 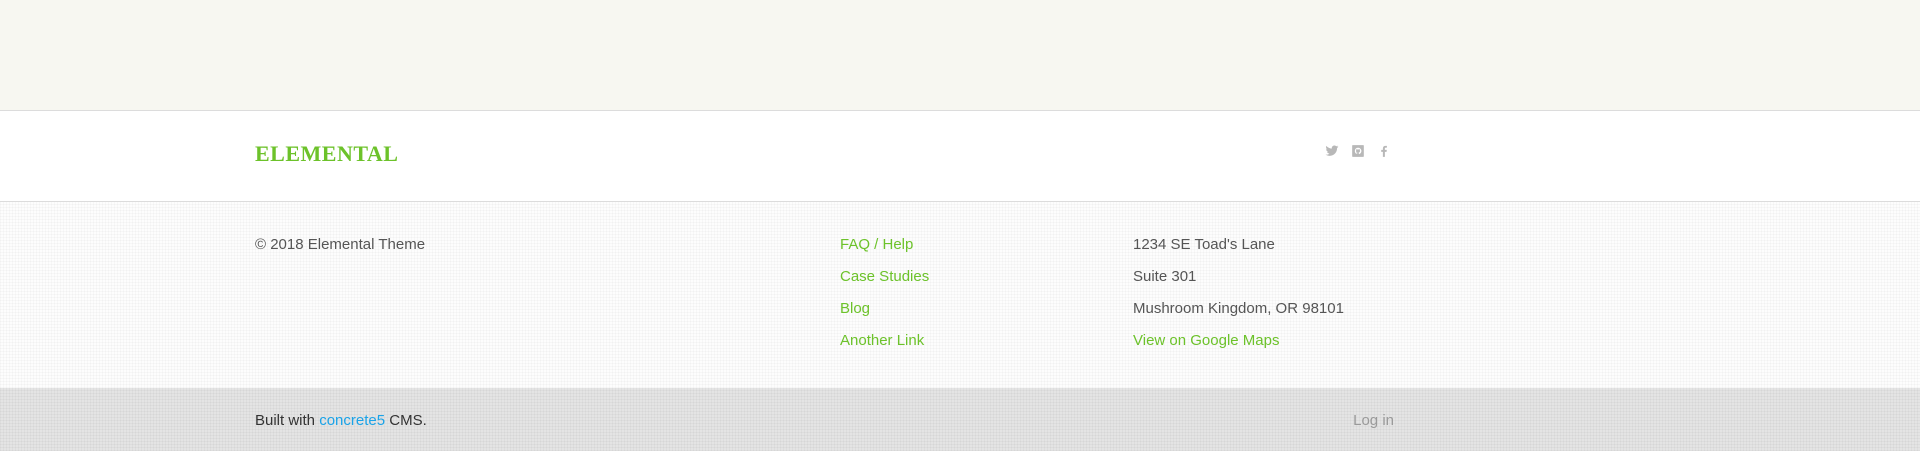 I want to click on address-line-2: Suite 301, so click(x=1165, y=276).